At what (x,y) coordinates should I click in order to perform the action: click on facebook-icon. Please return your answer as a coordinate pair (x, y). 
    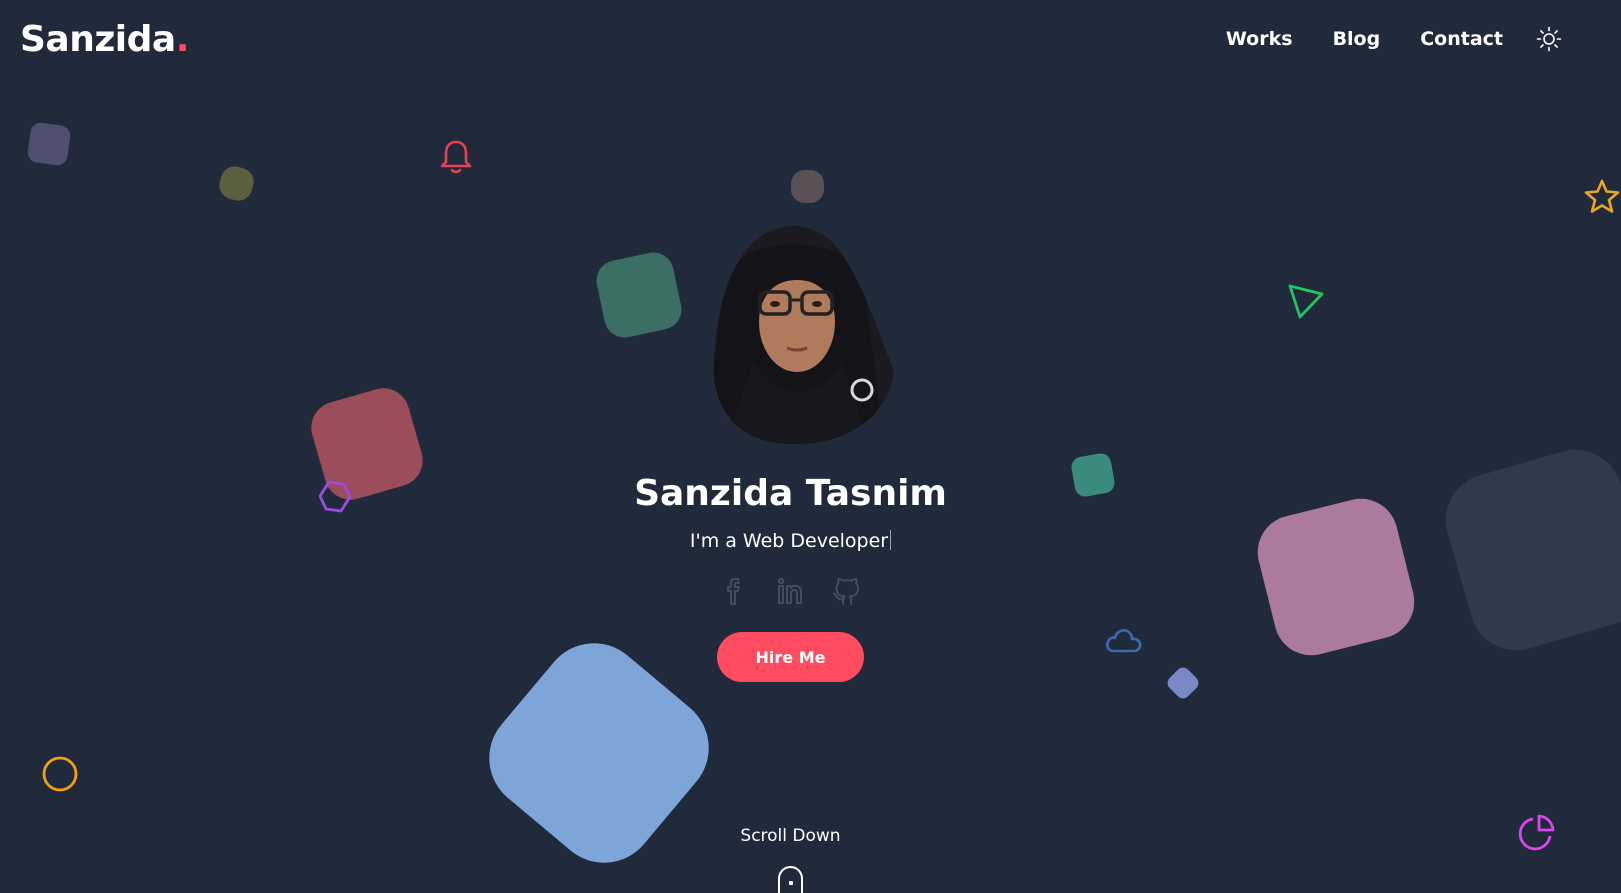
    Looking at the image, I should click on (735, 591).